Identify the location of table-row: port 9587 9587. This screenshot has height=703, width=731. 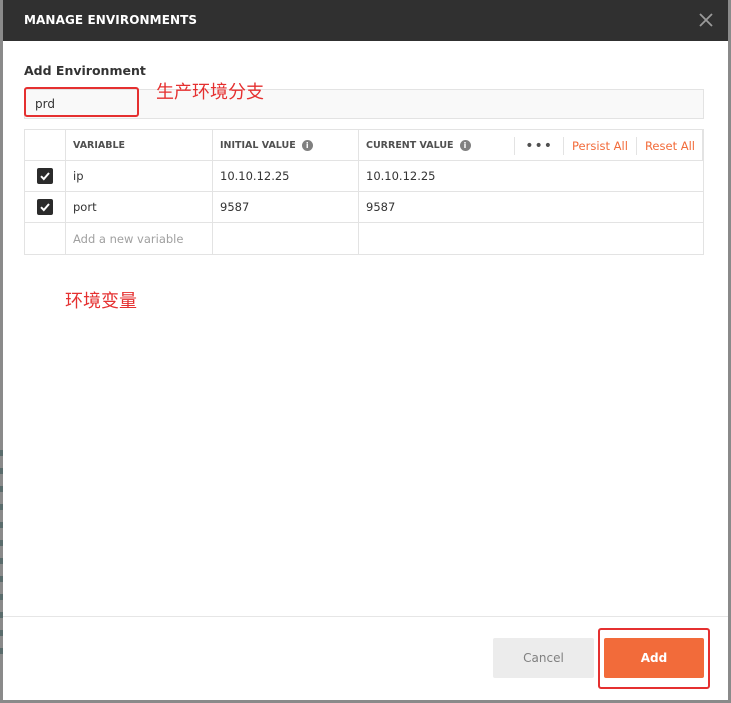
(364, 207).